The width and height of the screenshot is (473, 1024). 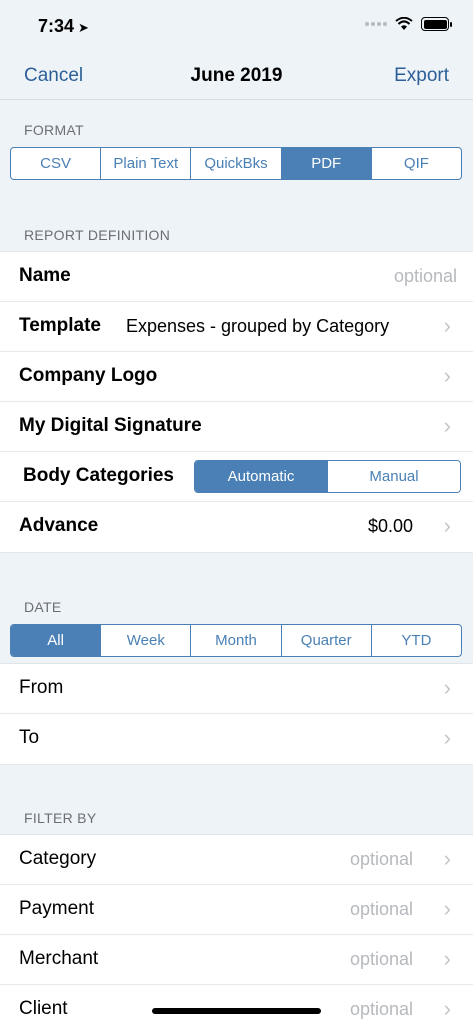 What do you see at coordinates (41, 687) in the screenshot?
I see `from-label: From` at bounding box center [41, 687].